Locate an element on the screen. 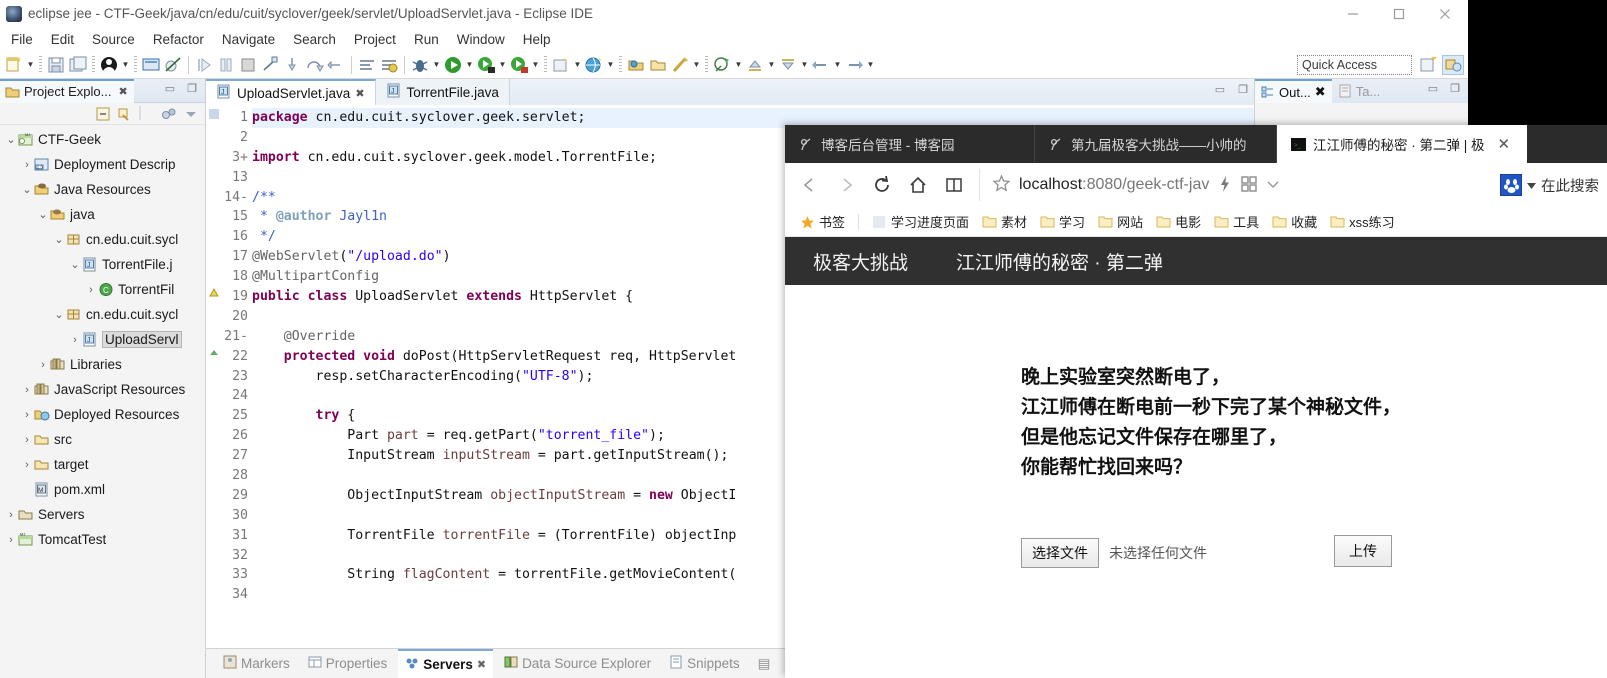 Image resolution: width=1607 pixels, height=678 pixels. bottom-tab-snippets: Snippets is located at coordinates (704, 663).